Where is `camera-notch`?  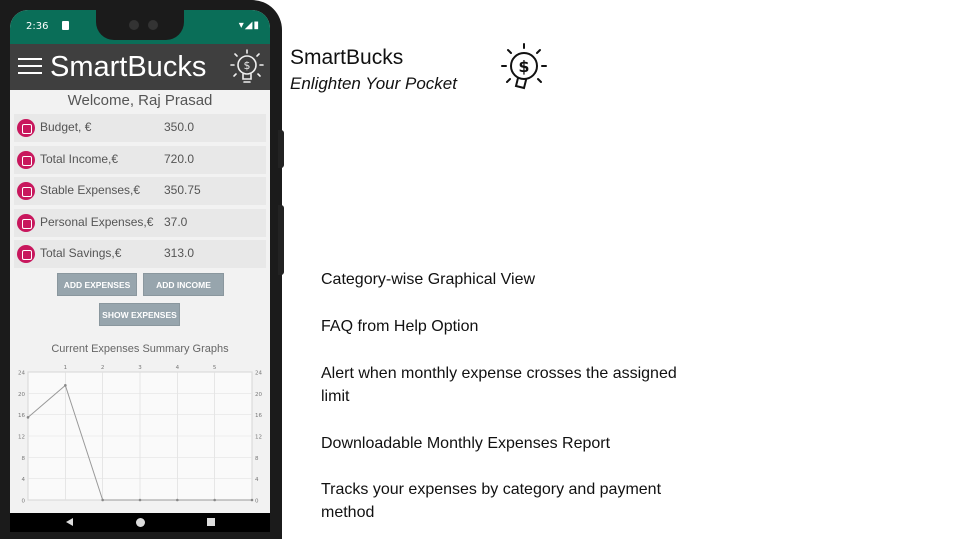
camera-notch is located at coordinates (140, 25).